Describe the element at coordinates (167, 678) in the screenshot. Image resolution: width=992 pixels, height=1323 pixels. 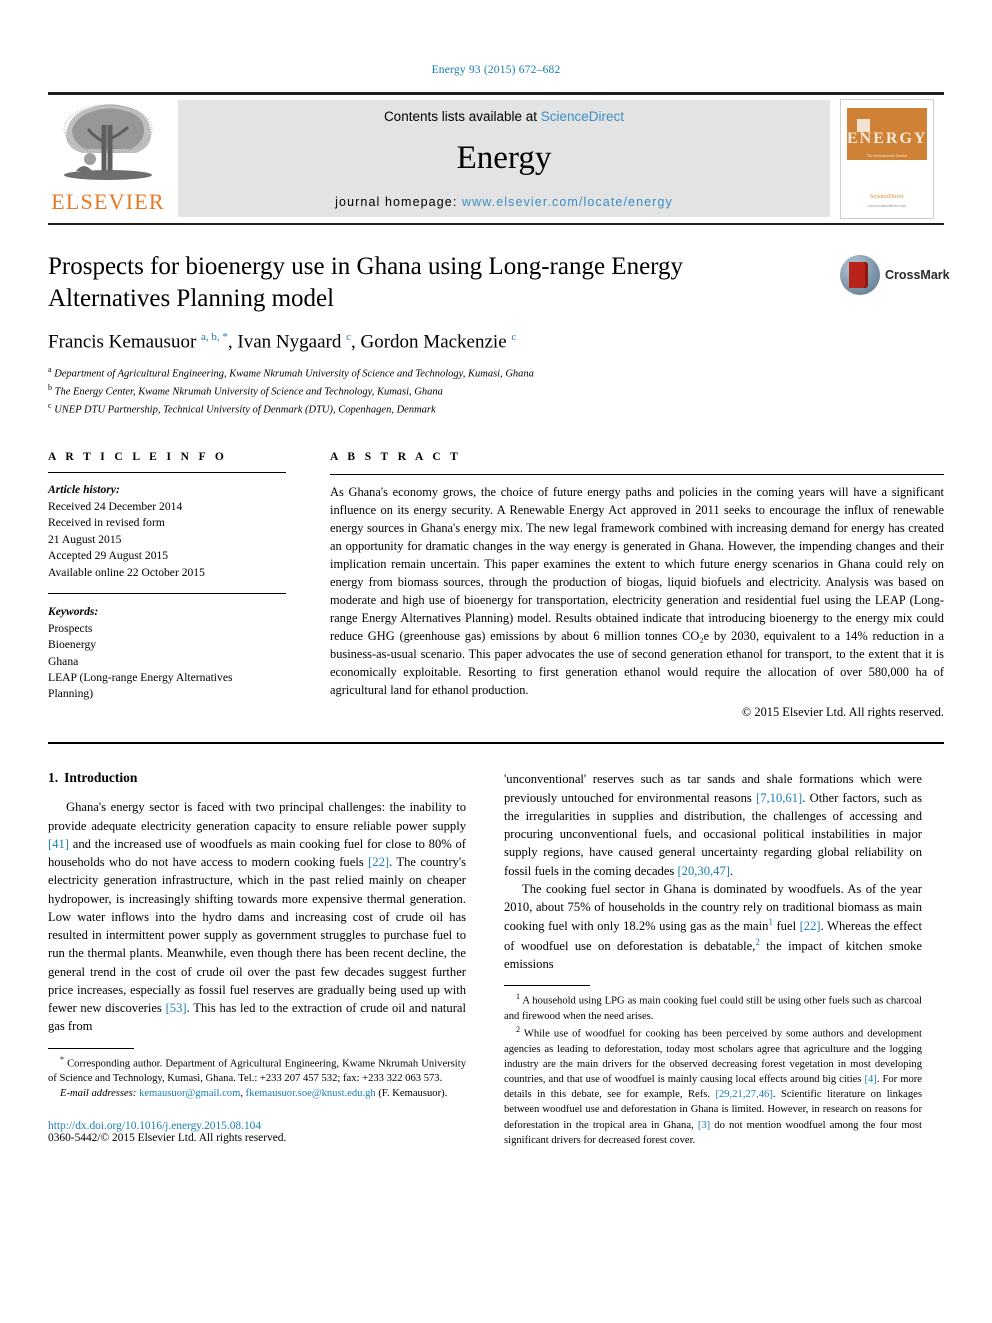
I see `keyword-line: LEAP (Long-range Energy Alternatives` at that location.